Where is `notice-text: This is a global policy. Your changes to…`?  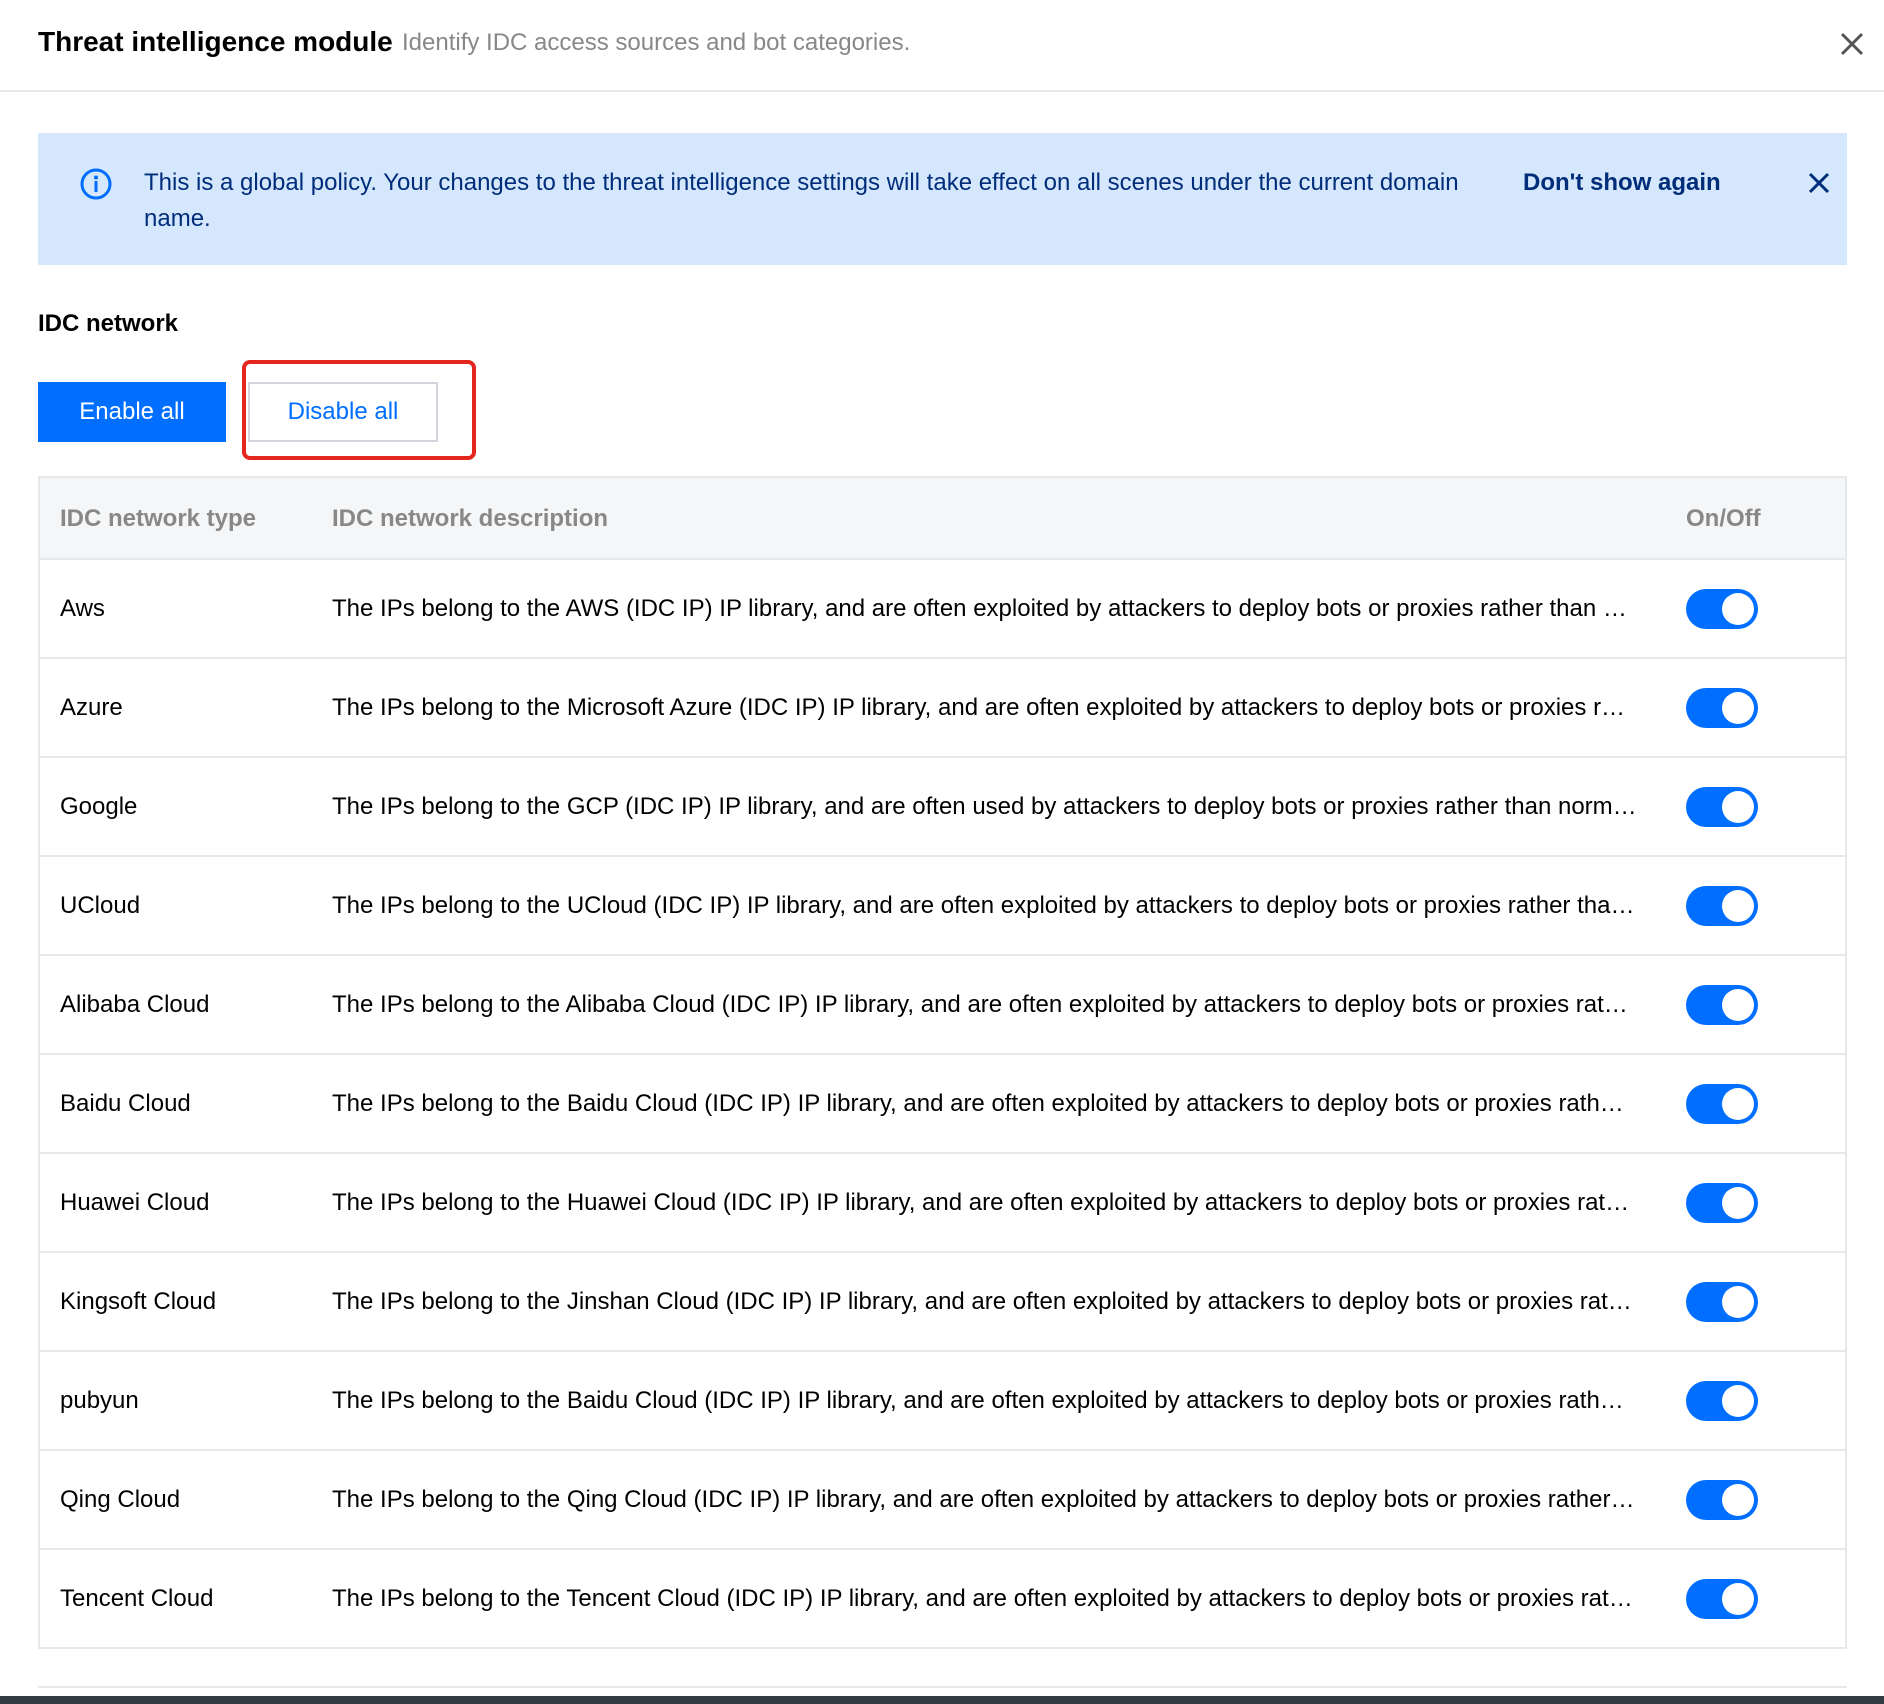
notice-text: This is a global policy. Your changes to… is located at coordinates (801, 200).